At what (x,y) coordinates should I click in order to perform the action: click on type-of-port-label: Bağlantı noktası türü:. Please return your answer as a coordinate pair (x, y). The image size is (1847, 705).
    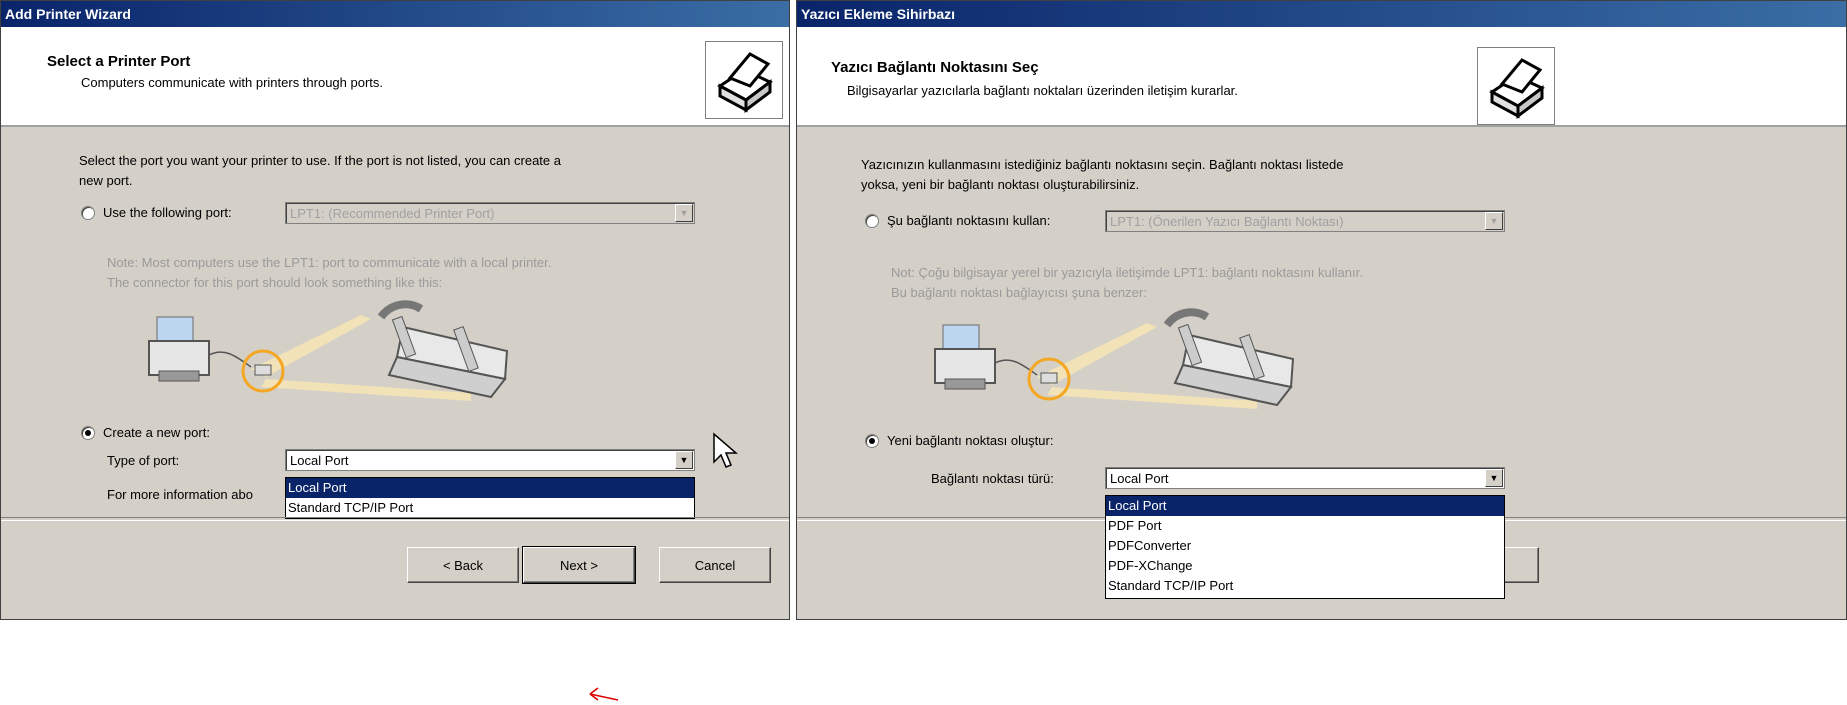
    Looking at the image, I should click on (992, 478).